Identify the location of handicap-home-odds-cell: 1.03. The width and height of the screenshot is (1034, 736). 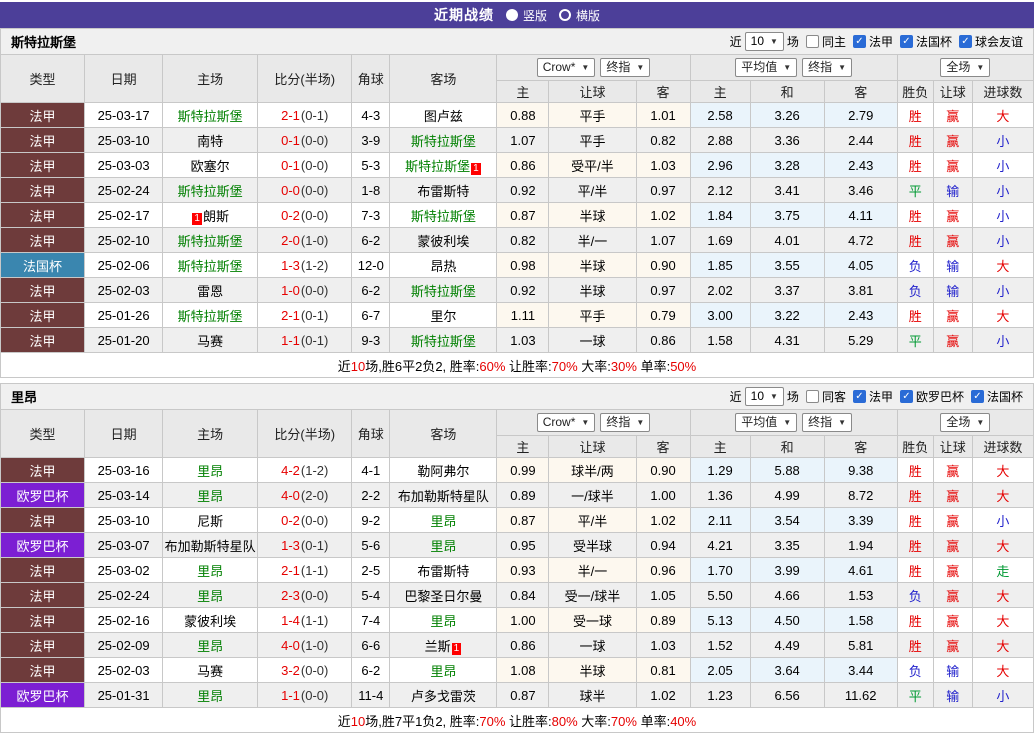
(523, 340).